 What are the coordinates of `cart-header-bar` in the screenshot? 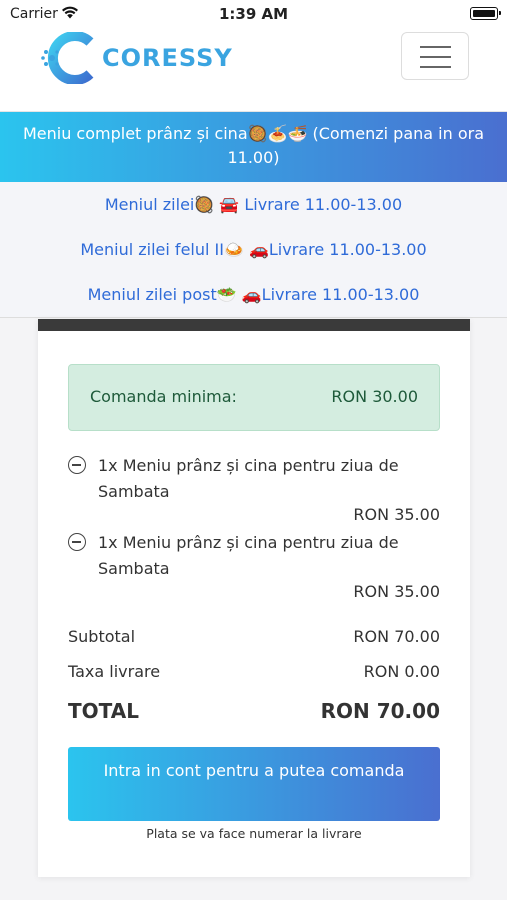 It's located at (254, 325).